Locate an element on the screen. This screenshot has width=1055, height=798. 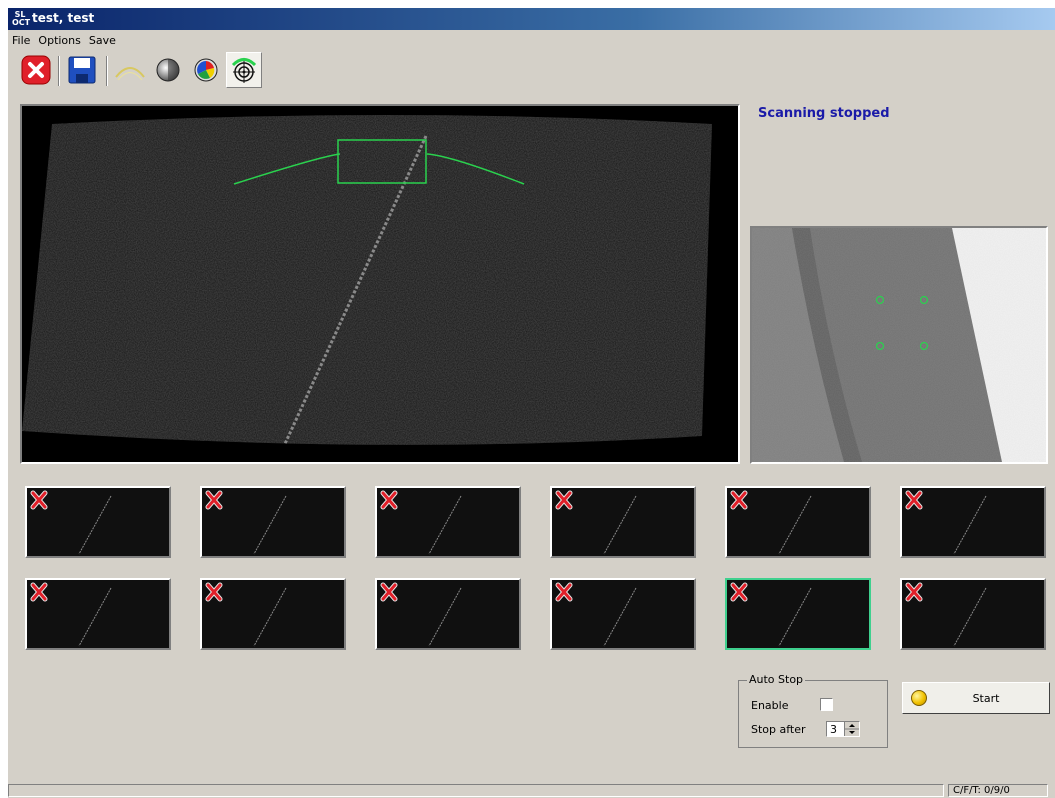
contrast-sphere-icon is located at coordinates (168, 70).